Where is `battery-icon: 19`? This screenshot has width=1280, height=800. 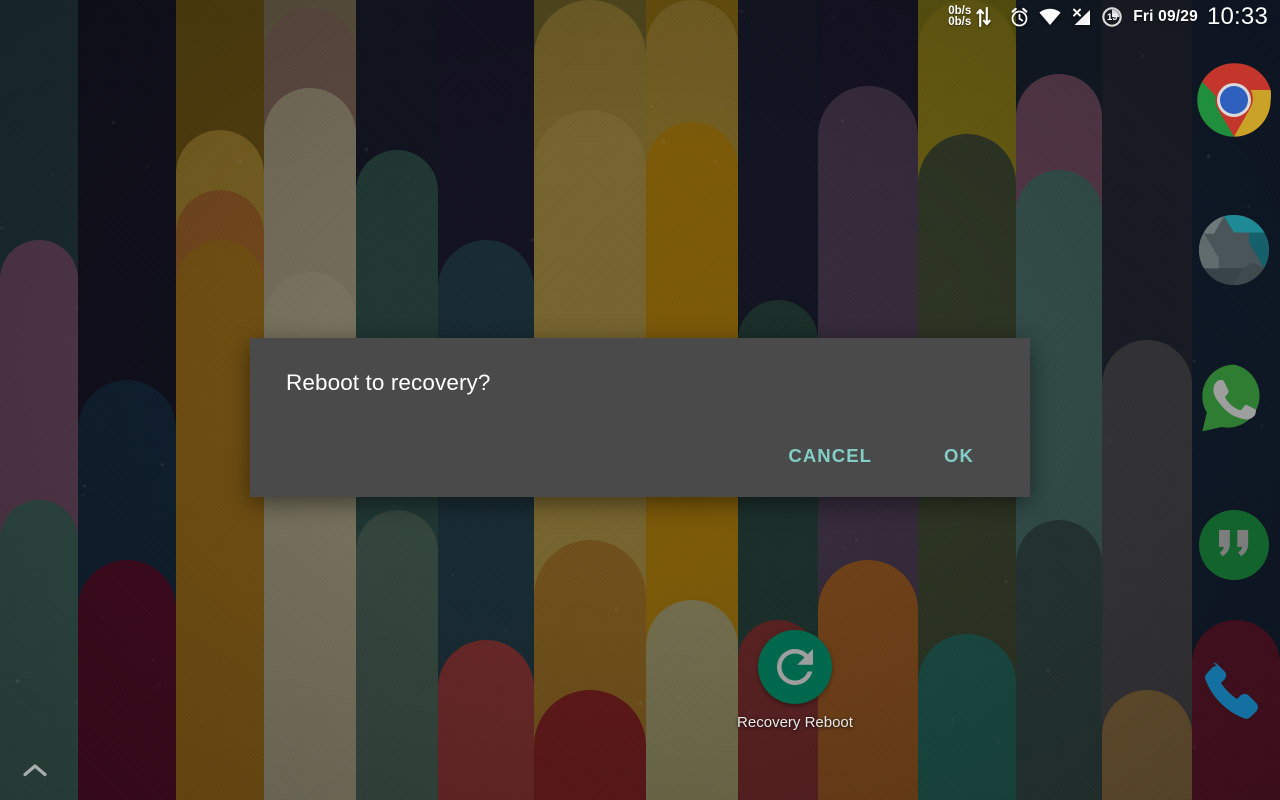 battery-icon: 19 is located at coordinates (1112, 17).